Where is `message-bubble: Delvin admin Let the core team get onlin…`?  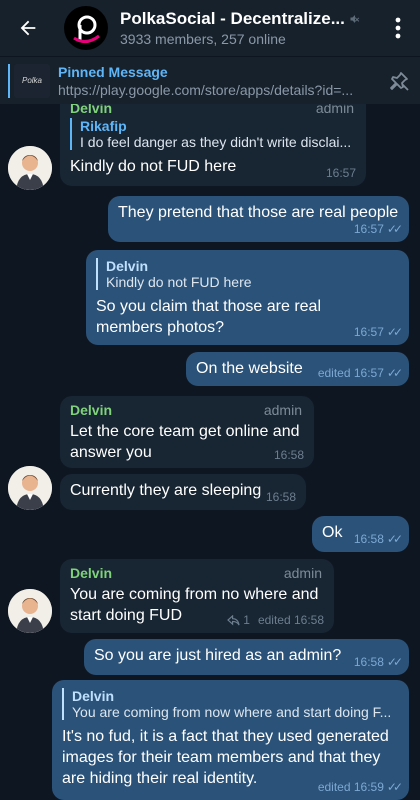
message-bubble: Delvin admin Let the core team get onlin… is located at coordinates (187, 432).